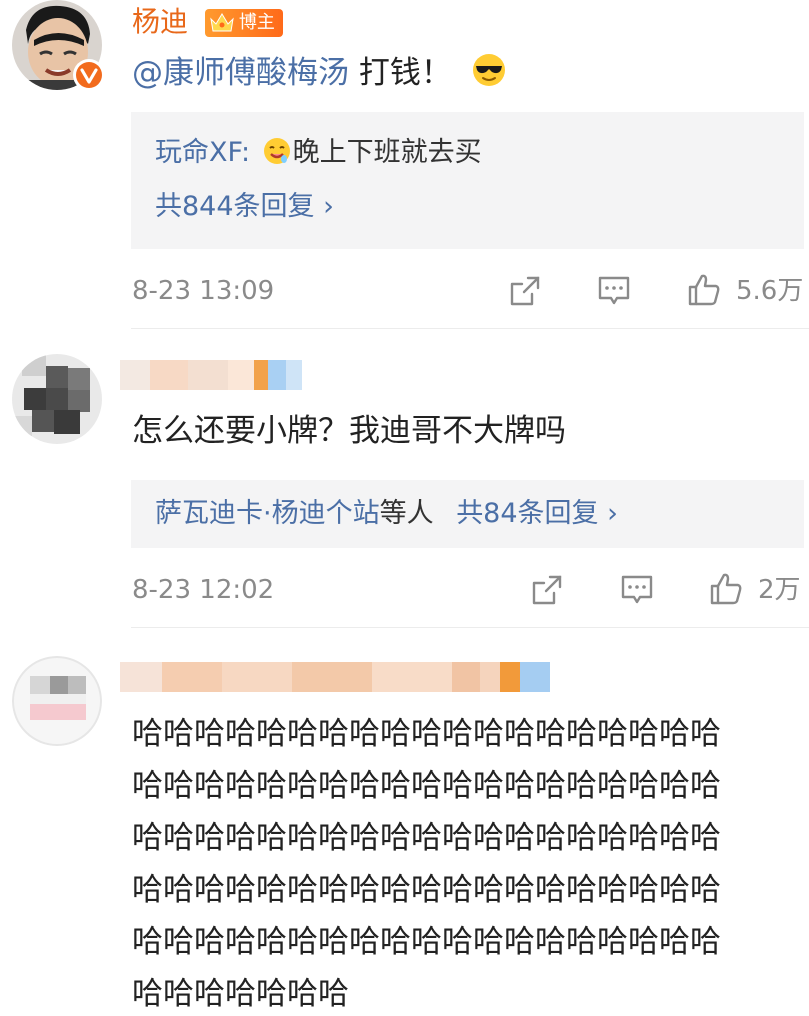 The height and width of the screenshot is (1016, 809). Describe the element at coordinates (276, 151) in the screenshot. I see `drooling-emoji-icon` at that location.